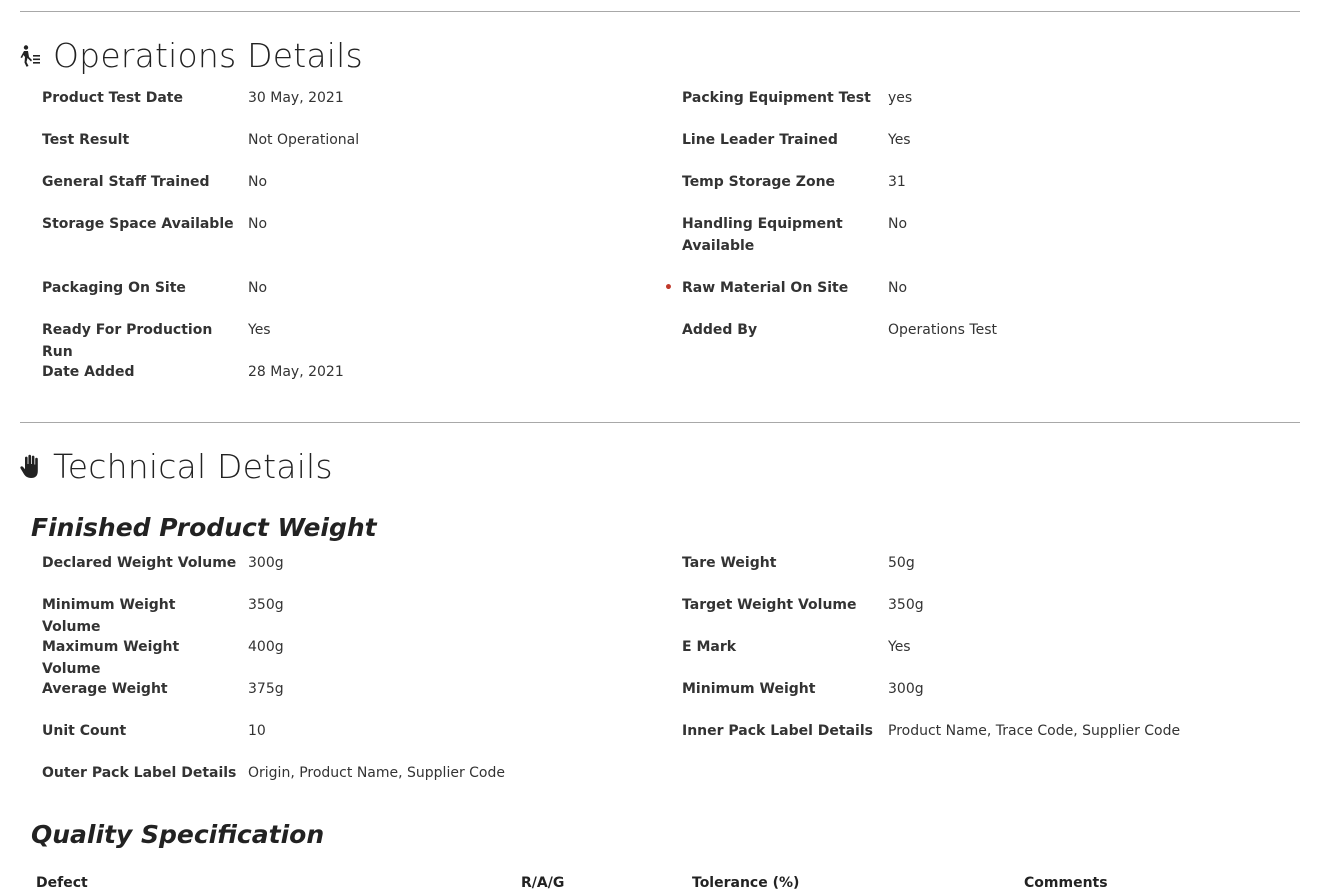 The height and width of the screenshot is (896, 1318). I want to click on field-label: Unit Count, so click(84, 731).